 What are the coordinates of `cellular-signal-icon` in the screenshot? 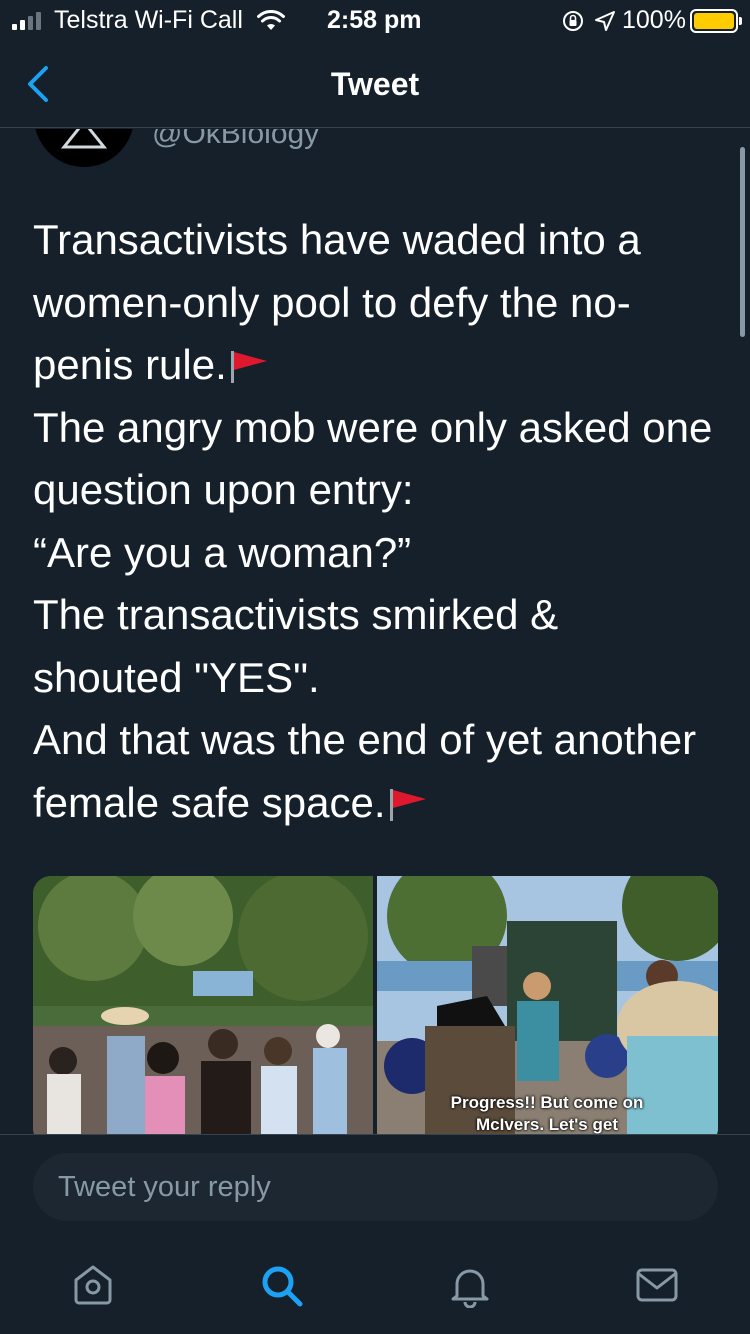 It's located at (26, 20).